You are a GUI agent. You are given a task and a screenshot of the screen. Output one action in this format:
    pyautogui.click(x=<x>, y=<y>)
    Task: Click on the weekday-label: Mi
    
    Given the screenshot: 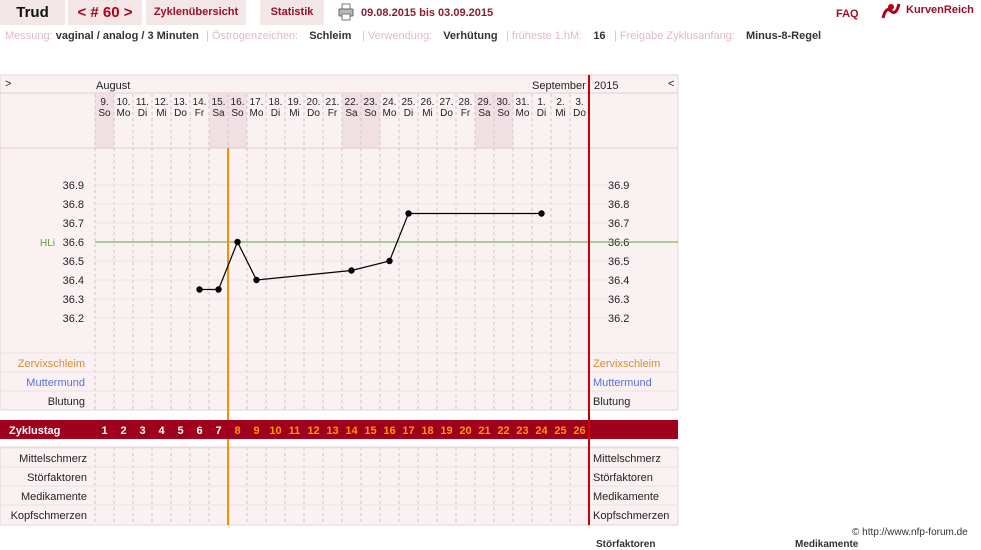 What is the action you would take?
    pyautogui.click(x=294, y=113)
    